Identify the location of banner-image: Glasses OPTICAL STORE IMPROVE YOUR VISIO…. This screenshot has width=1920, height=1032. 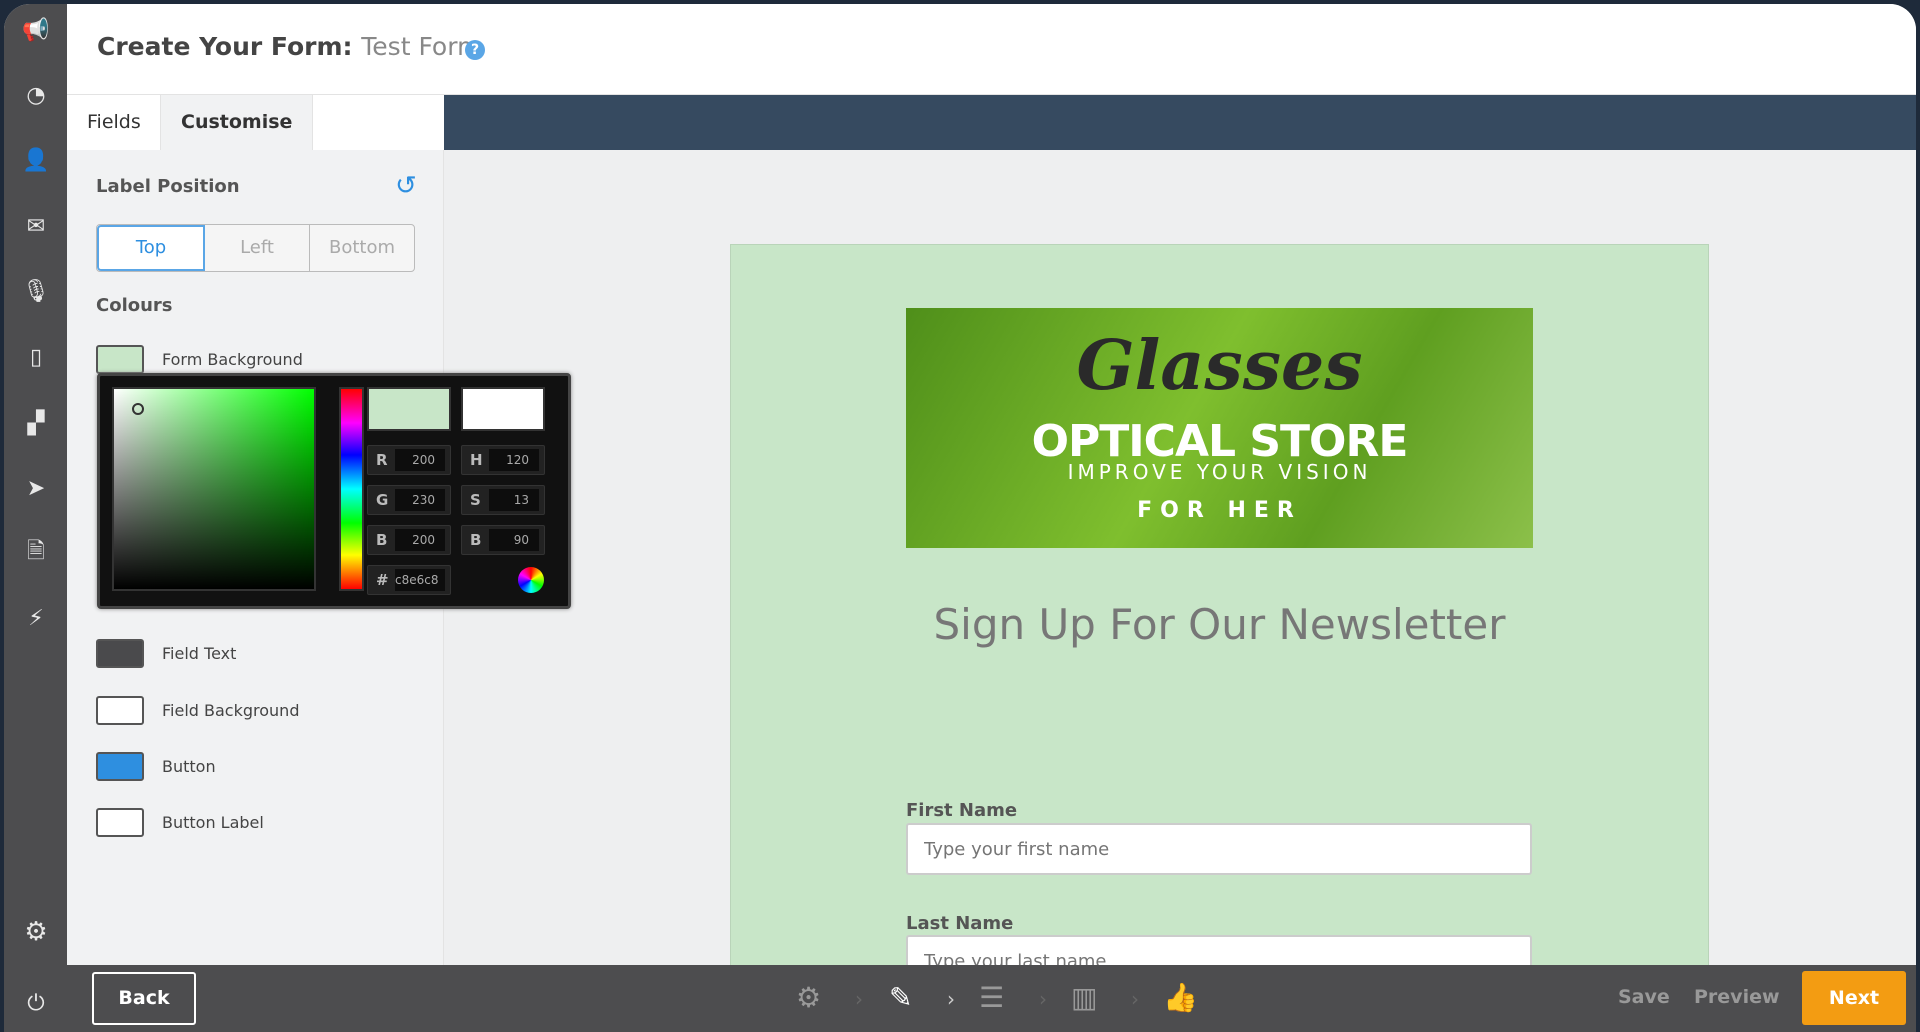
(1219, 428).